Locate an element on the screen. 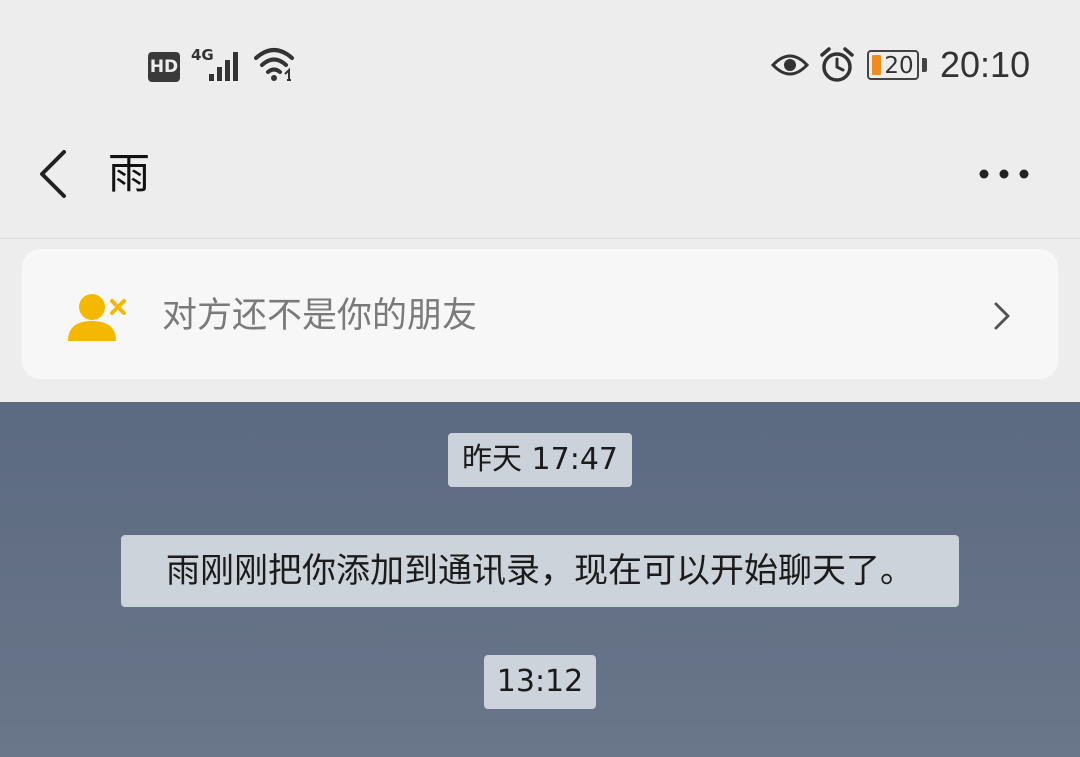 Image resolution: width=1080 pixels, height=757 pixels. alarm-icon is located at coordinates (837, 64).